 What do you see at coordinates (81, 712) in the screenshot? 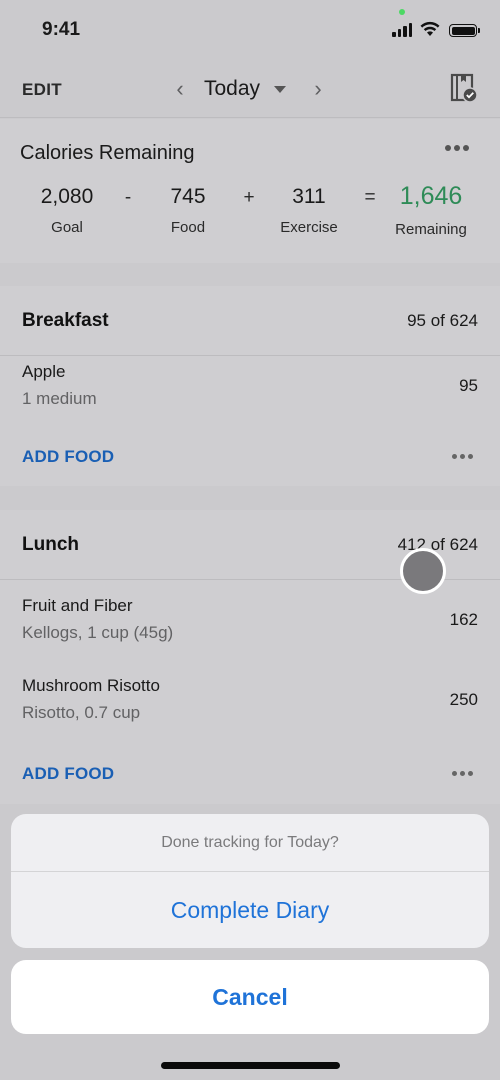
I see `food-desc: Risotto, 0.7 cup` at bounding box center [81, 712].